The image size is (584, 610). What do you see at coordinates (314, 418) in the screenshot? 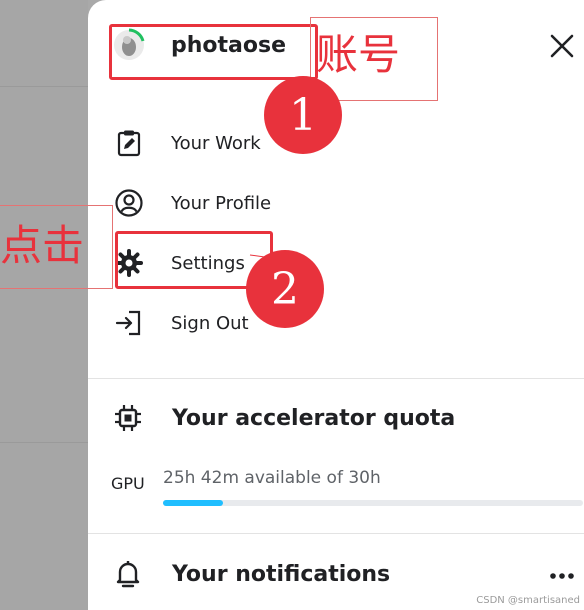
I see `quota-title: Your accelerator quota` at bounding box center [314, 418].